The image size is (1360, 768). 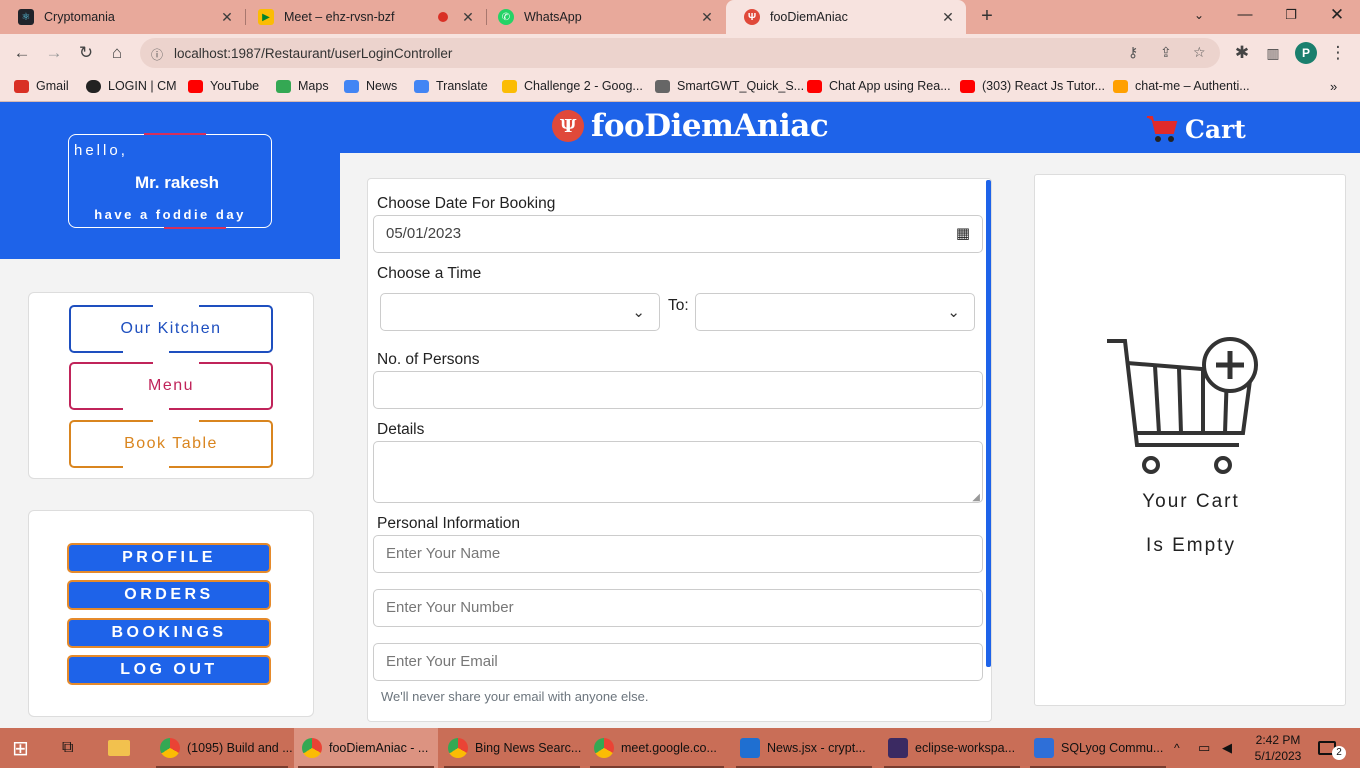 What do you see at coordinates (568, 126) in the screenshot?
I see `fork-spoon-icon: Ψ` at bounding box center [568, 126].